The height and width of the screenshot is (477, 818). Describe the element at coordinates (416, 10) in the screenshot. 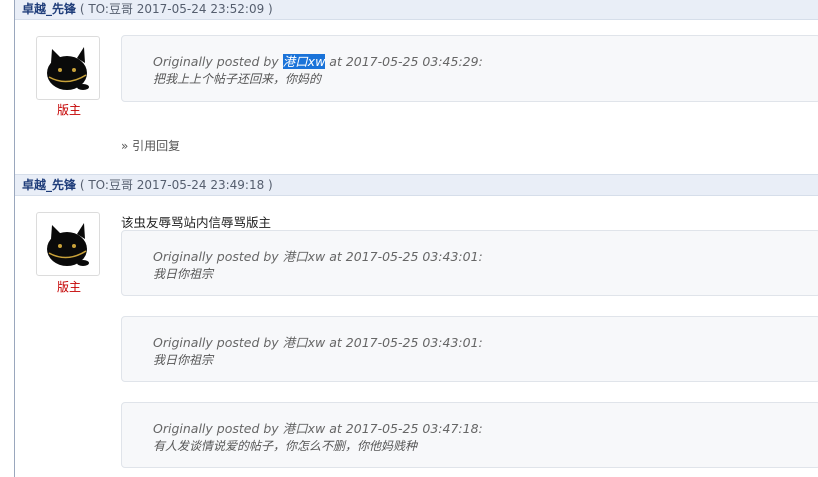

I see `post-header: 卓越_先锋 ( TO:豆哥 2017-05-24 23:52:09 )` at that location.